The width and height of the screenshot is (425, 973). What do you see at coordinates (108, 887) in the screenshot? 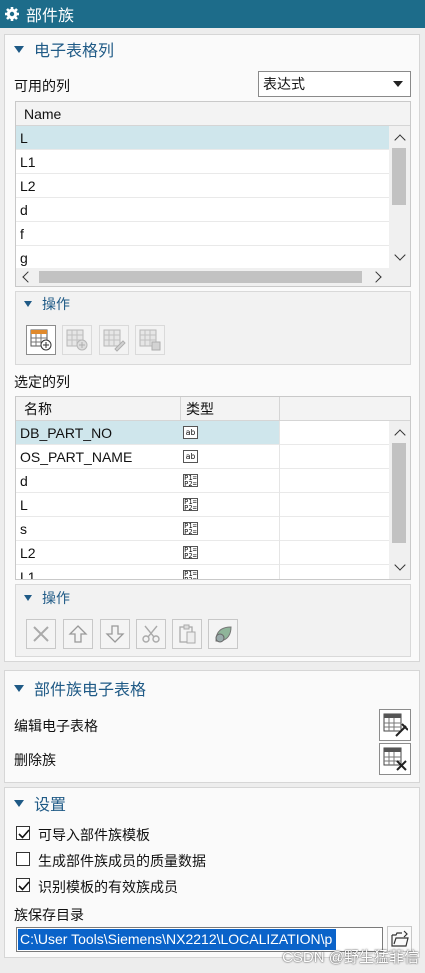
I see `valid-members-label: 识别模板的有效族成员` at bounding box center [108, 887].